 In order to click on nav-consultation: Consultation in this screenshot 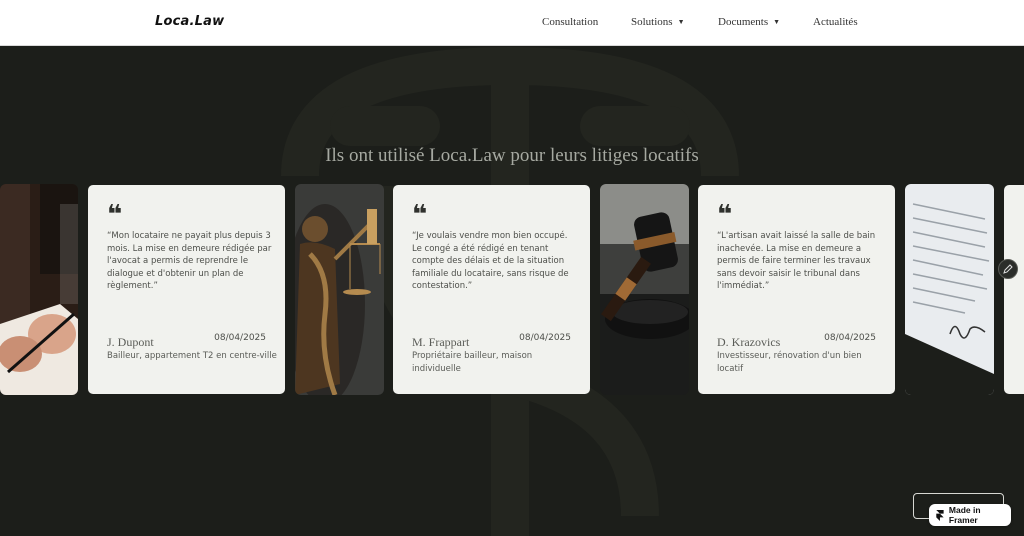, I will do `click(570, 22)`.